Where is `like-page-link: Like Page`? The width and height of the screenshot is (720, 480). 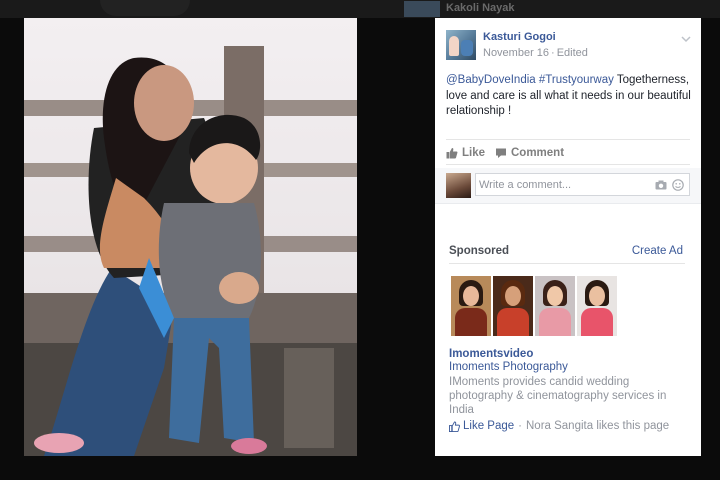
like-page-link: Like Page is located at coordinates (488, 426).